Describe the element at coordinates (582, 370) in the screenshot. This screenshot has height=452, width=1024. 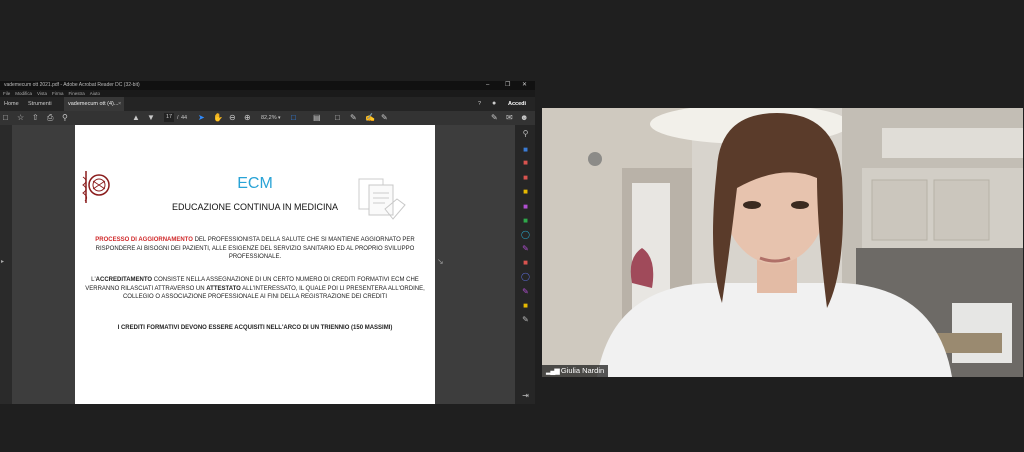
I see `participant-name: Giulia Nardin` at that location.